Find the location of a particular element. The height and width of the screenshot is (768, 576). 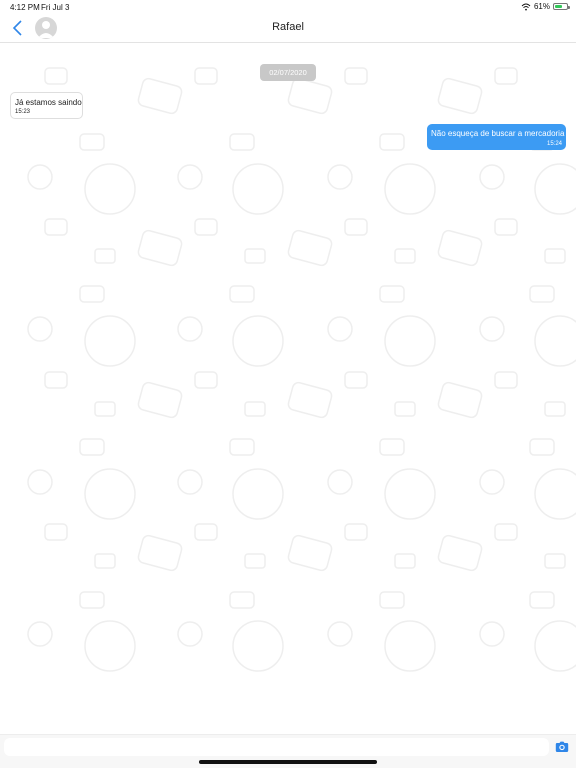

outgoing-message-bubble: Não esqueça de buscar a mercadoria 15:24 is located at coordinates (496, 137).